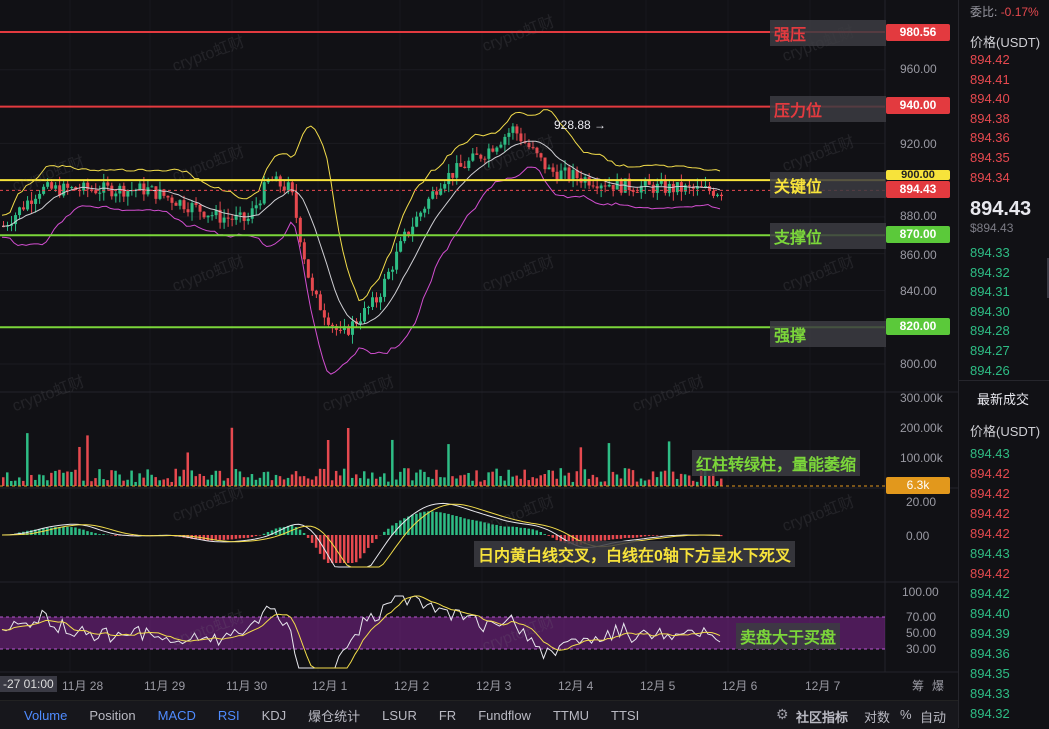 Image resolution: width=1049 pixels, height=729 pixels. Describe the element at coordinates (274, 715) in the screenshot. I see `indicator-kdj: KDJ` at that location.